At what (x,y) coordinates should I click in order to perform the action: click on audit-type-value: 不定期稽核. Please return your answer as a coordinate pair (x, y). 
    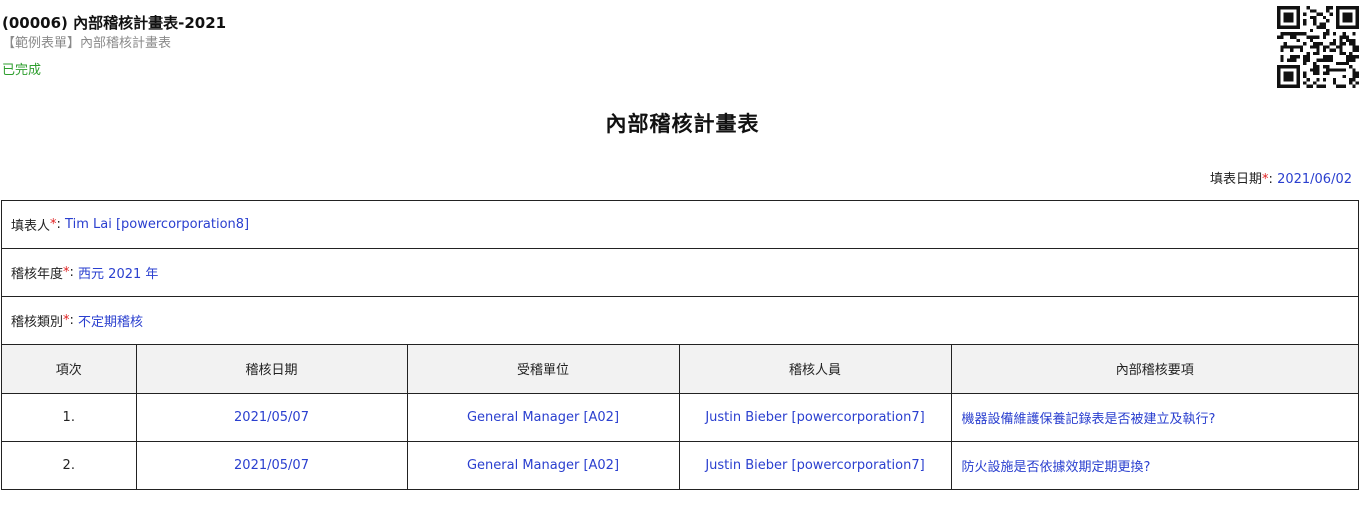
    Looking at the image, I should click on (111, 322).